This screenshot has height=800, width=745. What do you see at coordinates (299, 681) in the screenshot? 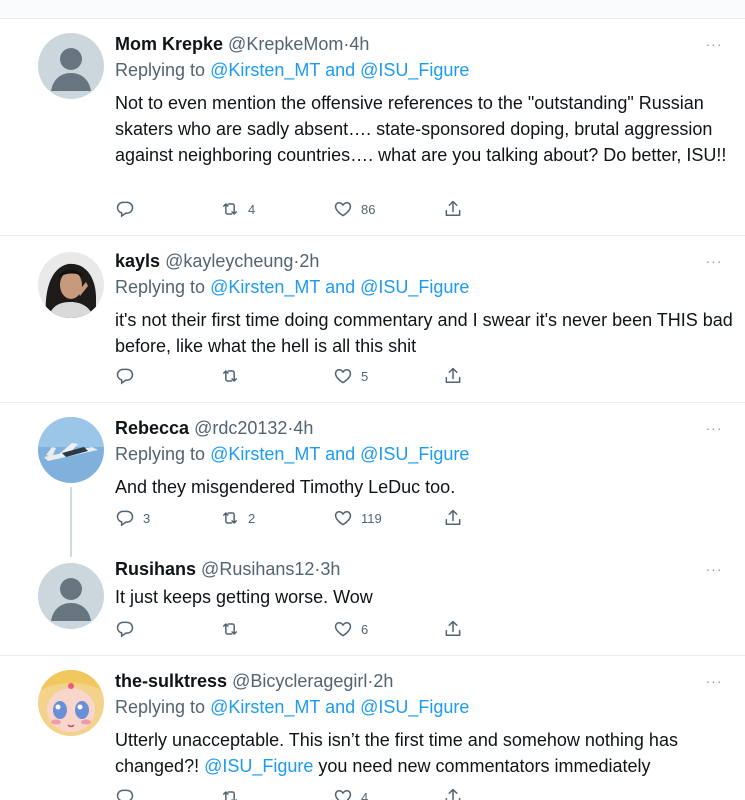
I see `author-handle: @Bicycleragegirl` at bounding box center [299, 681].